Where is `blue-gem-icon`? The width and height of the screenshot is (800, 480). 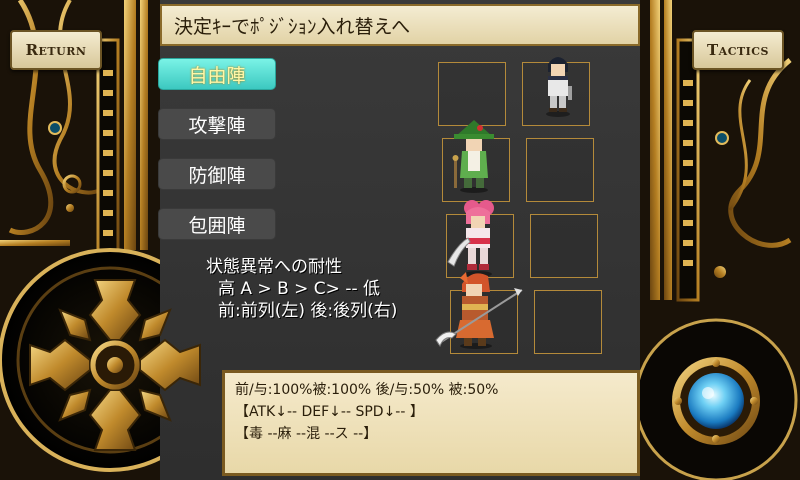 blue-gem-icon is located at coordinates (716, 401).